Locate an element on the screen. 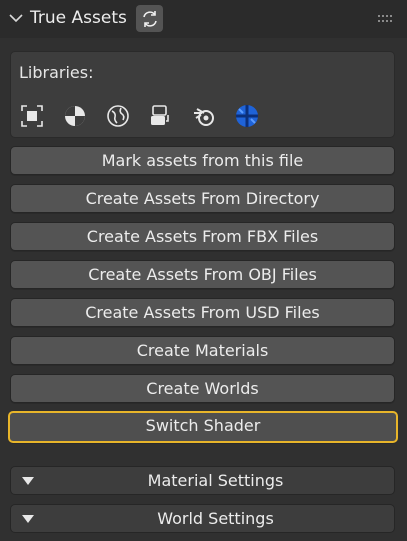 The width and height of the screenshot is (407, 541). world-settings-label: World Settings is located at coordinates (215, 518).